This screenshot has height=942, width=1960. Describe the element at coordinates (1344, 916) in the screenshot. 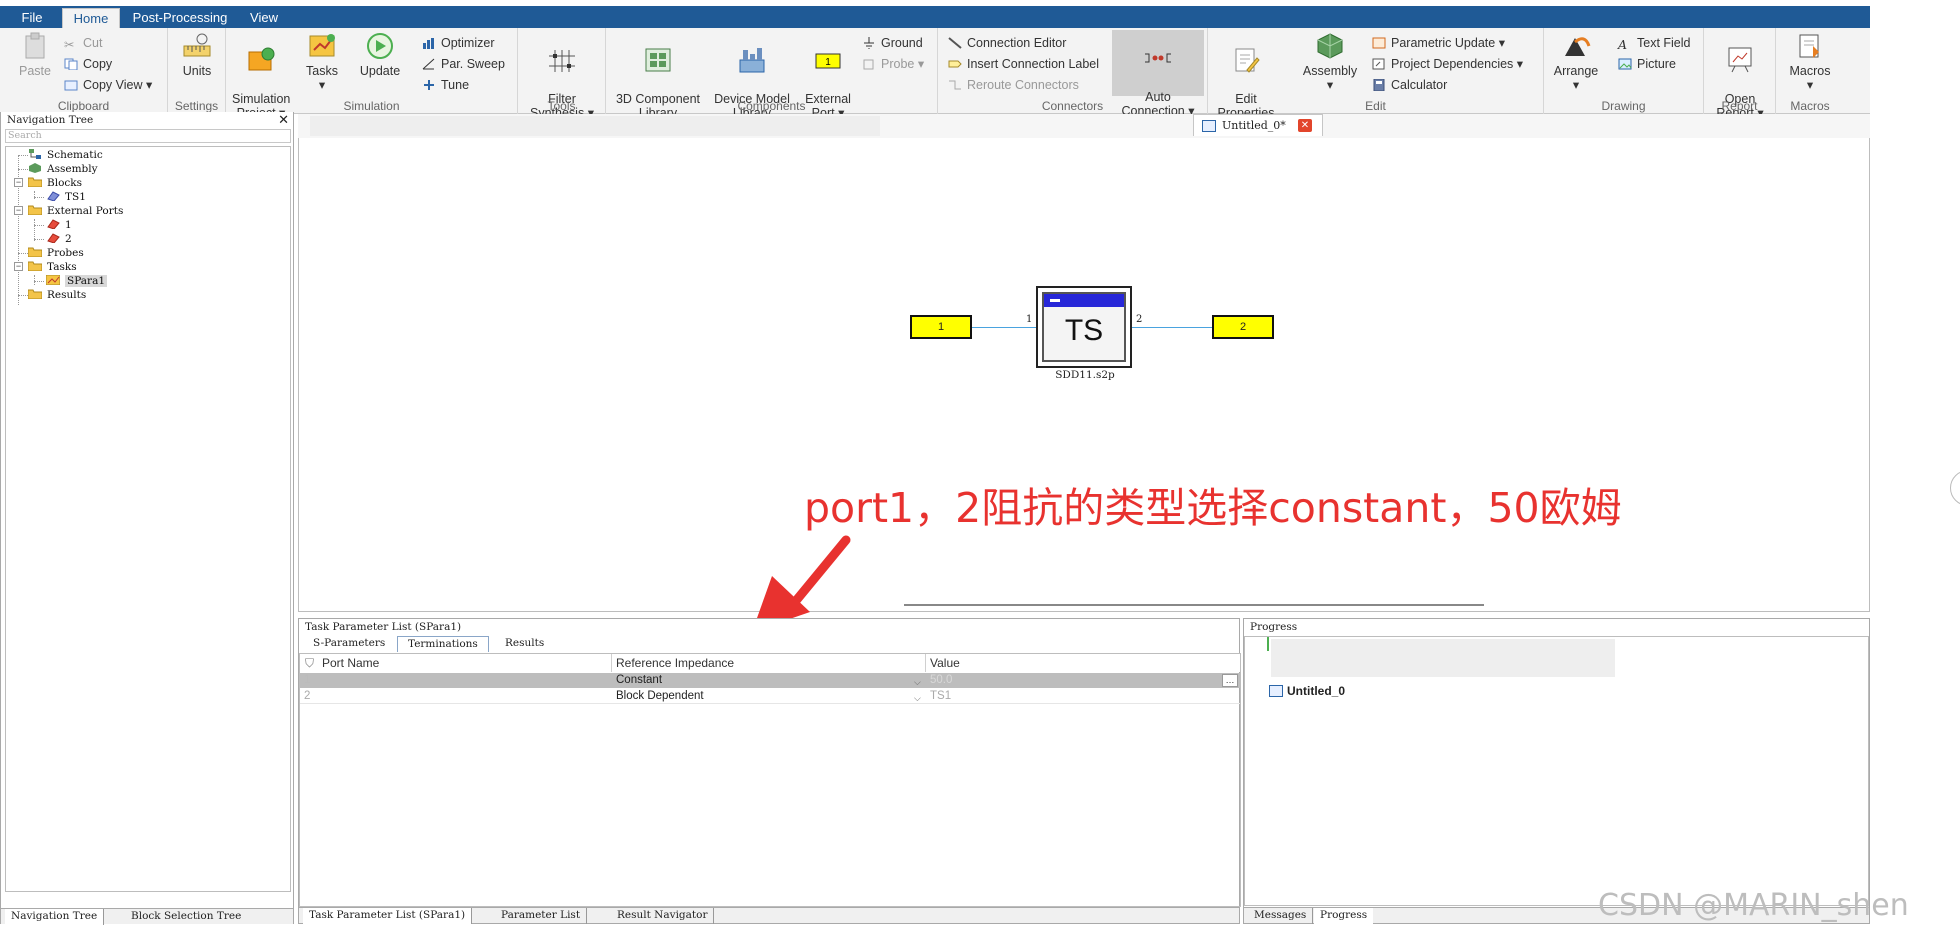

I see `tab-progress: Progress` at that location.